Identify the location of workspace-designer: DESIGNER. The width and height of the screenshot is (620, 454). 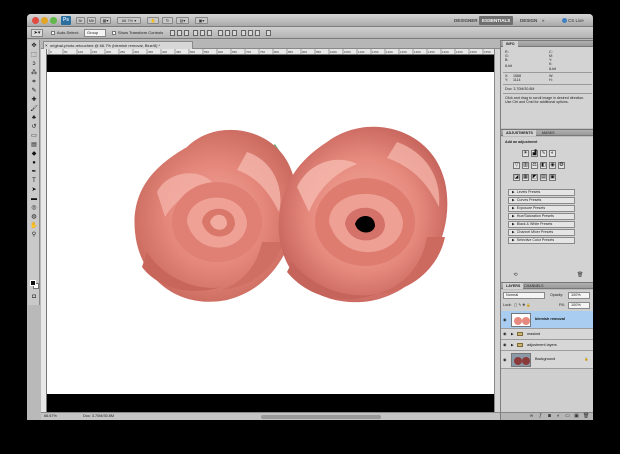
(466, 20).